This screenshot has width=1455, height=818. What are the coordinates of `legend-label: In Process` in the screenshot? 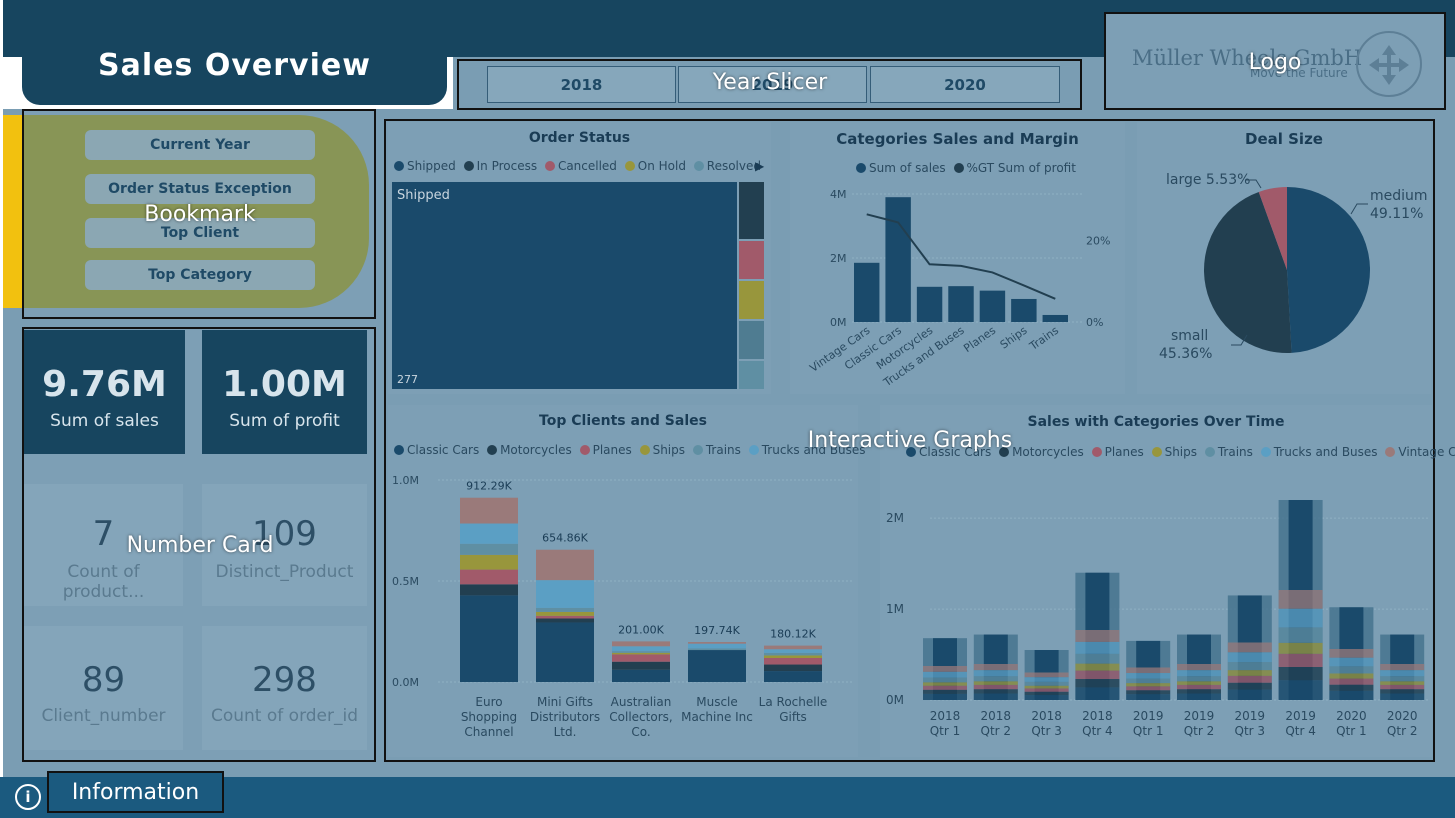 It's located at (507, 166).